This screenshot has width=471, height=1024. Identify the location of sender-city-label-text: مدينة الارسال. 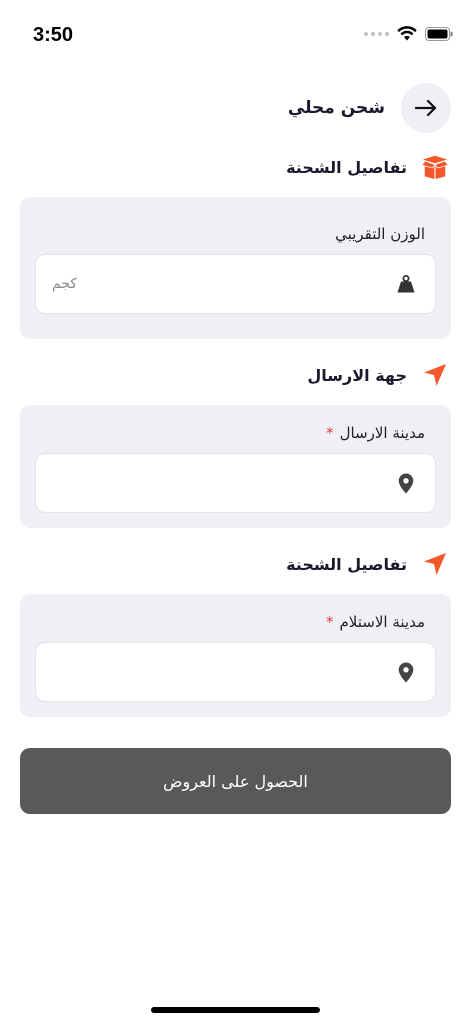
(382, 433).